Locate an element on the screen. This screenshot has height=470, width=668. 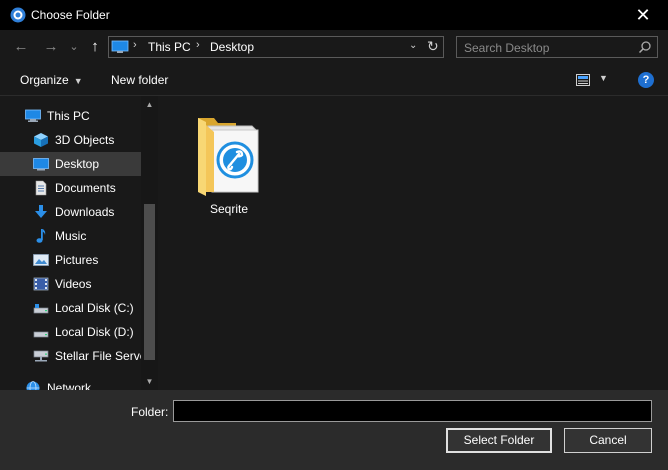
select-folder-button: Select Folder is located at coordinates (499, 440).